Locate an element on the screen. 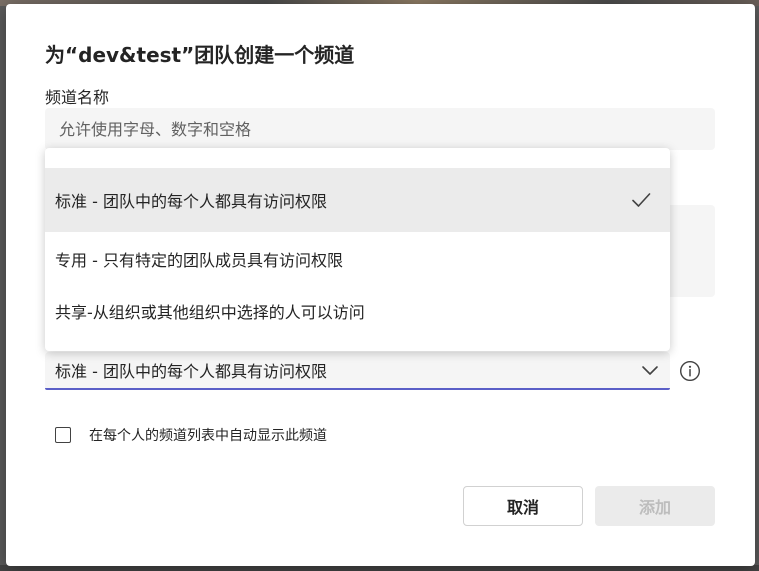  privacy-select: 标准 - 团队中的每个人都具有访问权限 is located at coordinates (357, 371).